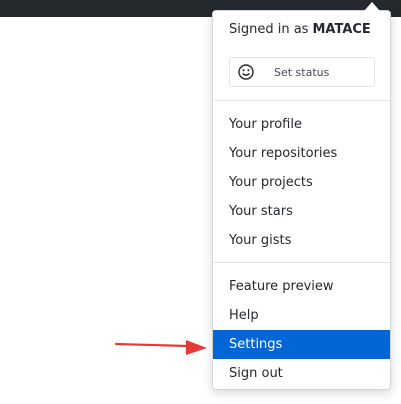 This screenshot has width=401, height=404. Describe the element at coordinates (372, 6) in the screenshot. I see `dropdown-caret` at that location.